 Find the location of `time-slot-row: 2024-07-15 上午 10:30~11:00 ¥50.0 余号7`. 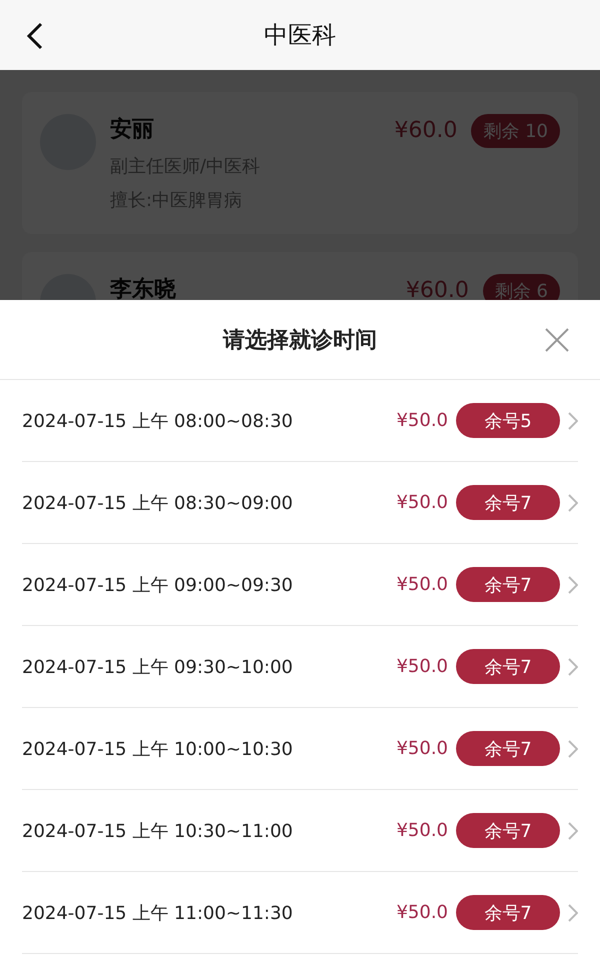

time-slot-row: 2024-07-15 上午 10:30~11:00 ¥50.0 余号7 is located at coordinates (300, 831).